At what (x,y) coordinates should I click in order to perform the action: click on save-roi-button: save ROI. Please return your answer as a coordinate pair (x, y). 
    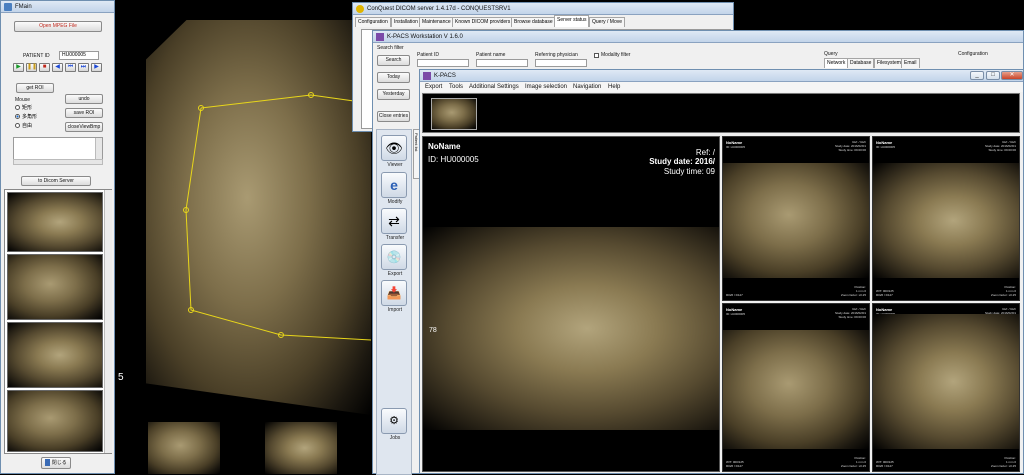
    Looking at the image, I should click on (84, 113).